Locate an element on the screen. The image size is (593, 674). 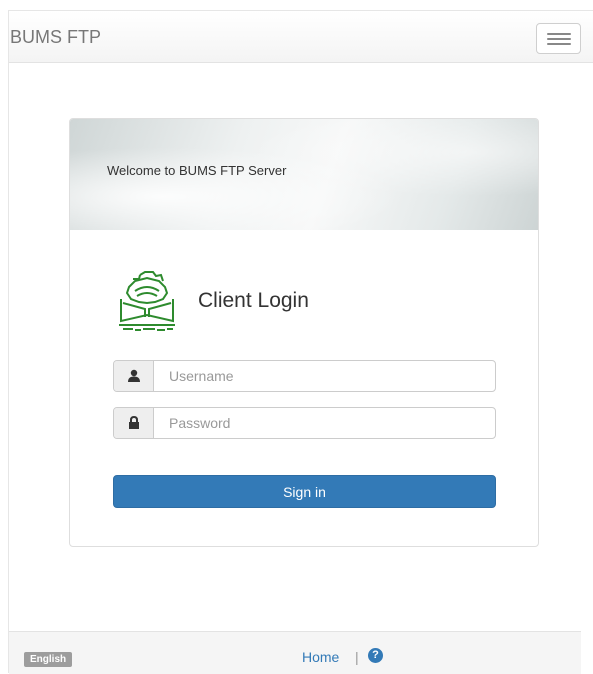
lock-icon is located at coordinates (134, 422).